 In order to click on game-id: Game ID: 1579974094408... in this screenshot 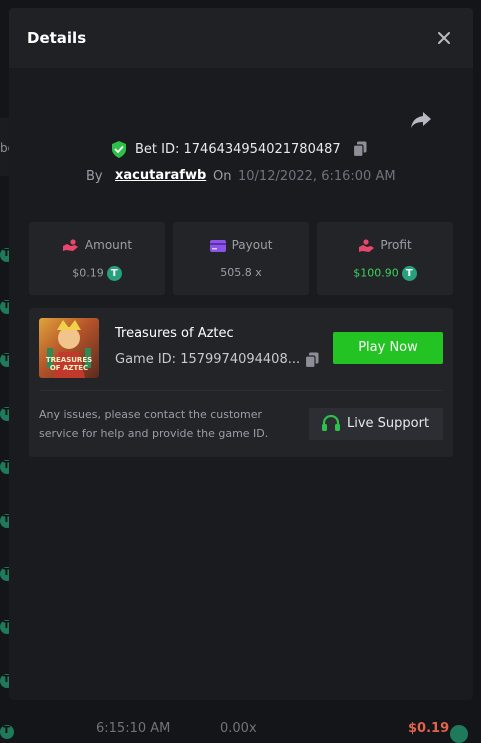, I will do `click(208, 359)`.